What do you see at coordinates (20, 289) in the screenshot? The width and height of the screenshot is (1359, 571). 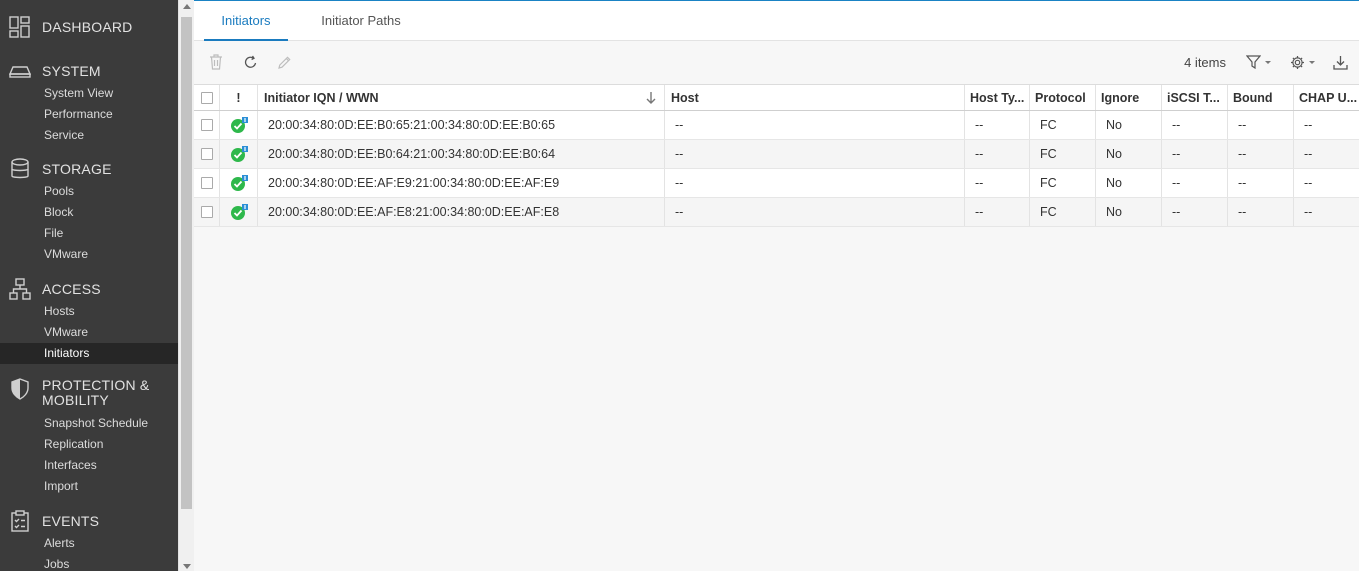 I see `access-icon` at bounding box center [20, 289].